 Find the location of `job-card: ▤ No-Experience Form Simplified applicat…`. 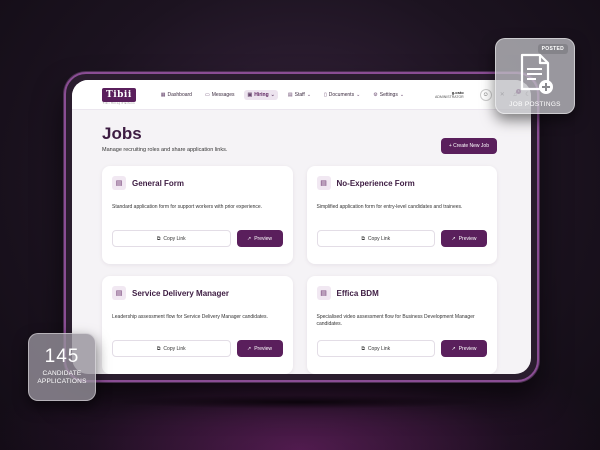

job-card: ▤ No-Experience Form Simplified applicat… is located at coordinates (401, 215).